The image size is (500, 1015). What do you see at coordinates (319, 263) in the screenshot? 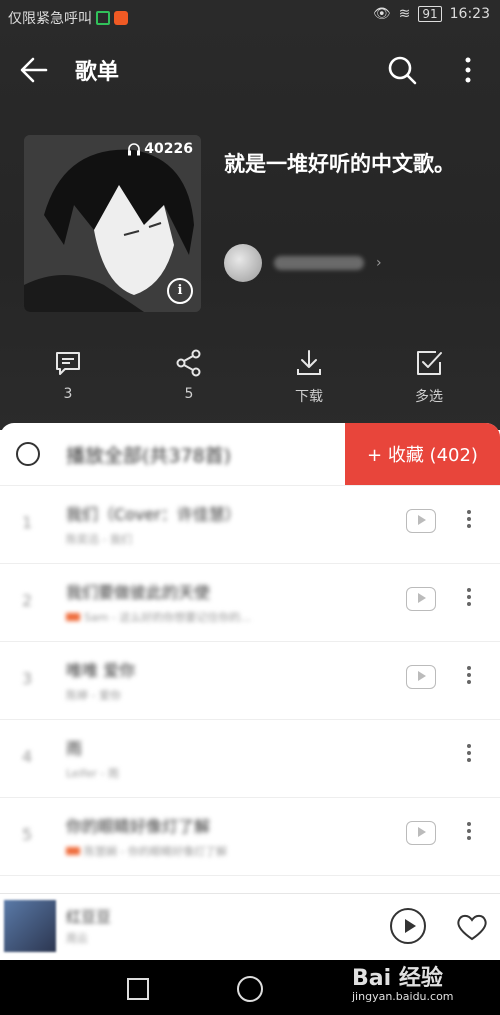
I see `creator-name` at bounding box center [319, 263].